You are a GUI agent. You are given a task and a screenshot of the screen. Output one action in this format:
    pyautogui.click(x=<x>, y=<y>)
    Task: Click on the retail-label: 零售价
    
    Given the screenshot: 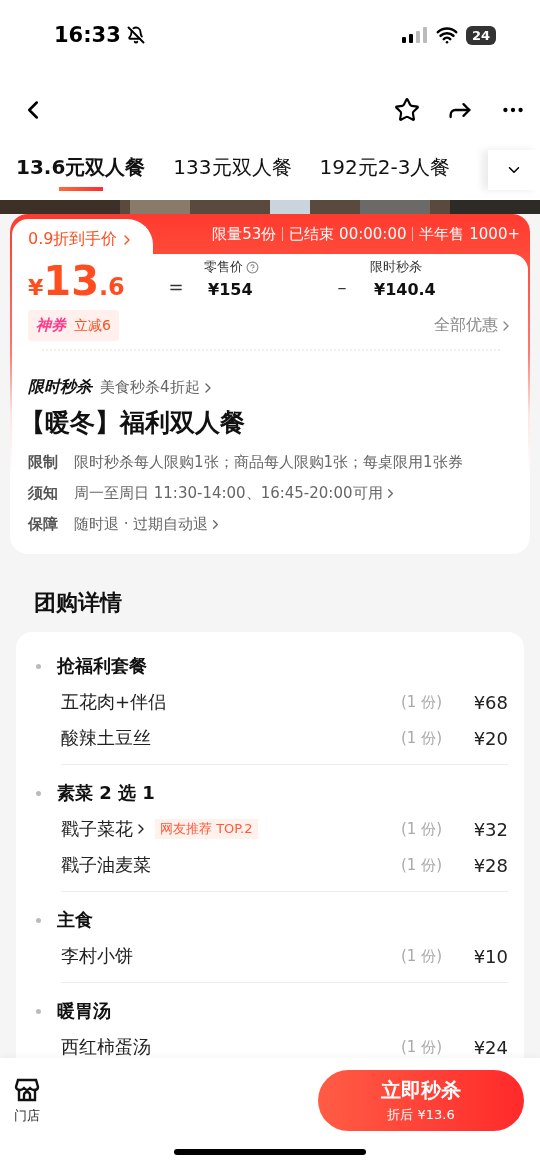 What is the action you would take?
    pyautogui.click(x=223, y=267)
    